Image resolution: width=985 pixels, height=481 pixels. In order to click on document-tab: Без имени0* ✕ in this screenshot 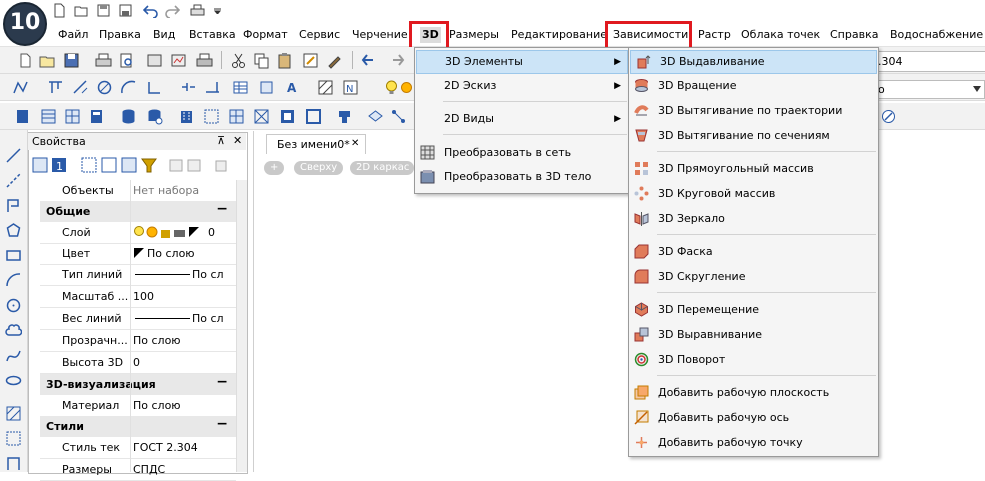, I will do `click(316, 144)`.